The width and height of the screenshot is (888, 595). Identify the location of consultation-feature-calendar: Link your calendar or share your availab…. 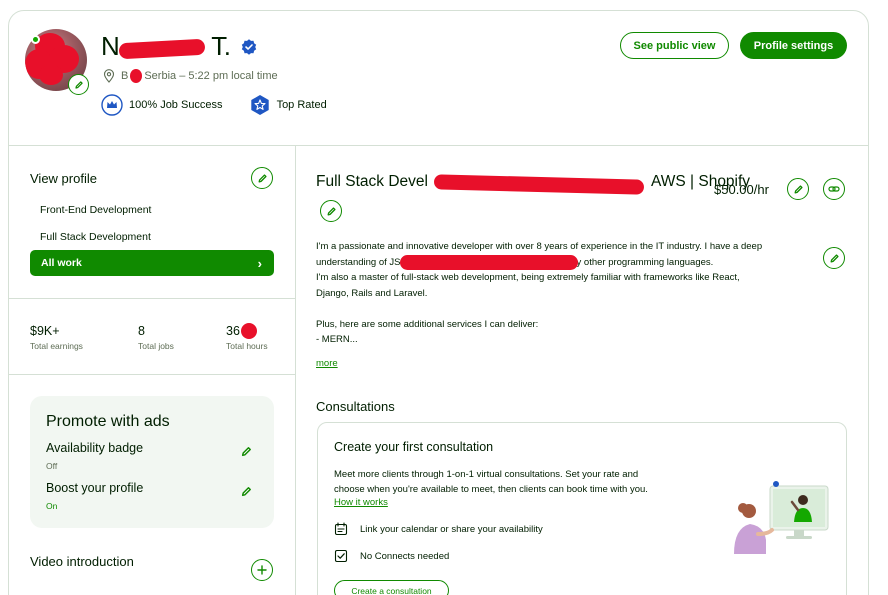
(438, 529).